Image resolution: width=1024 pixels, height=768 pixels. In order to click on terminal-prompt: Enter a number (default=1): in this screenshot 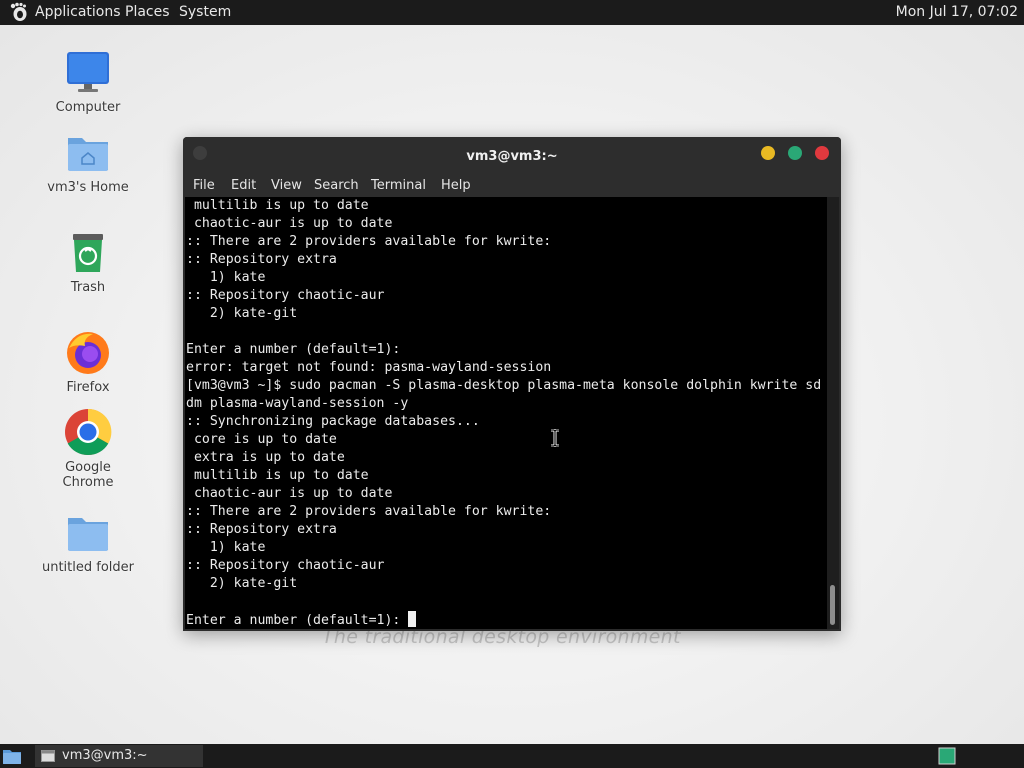, I will do `click(297, 620)`.